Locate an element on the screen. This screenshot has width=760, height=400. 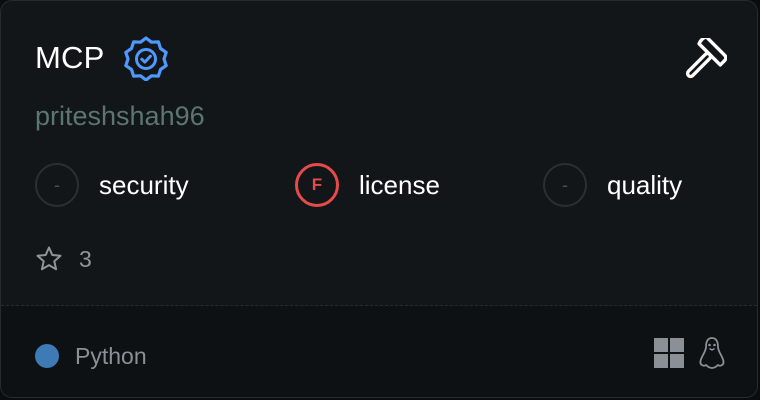
star-count: 3 is located at coordinates (63, 259).